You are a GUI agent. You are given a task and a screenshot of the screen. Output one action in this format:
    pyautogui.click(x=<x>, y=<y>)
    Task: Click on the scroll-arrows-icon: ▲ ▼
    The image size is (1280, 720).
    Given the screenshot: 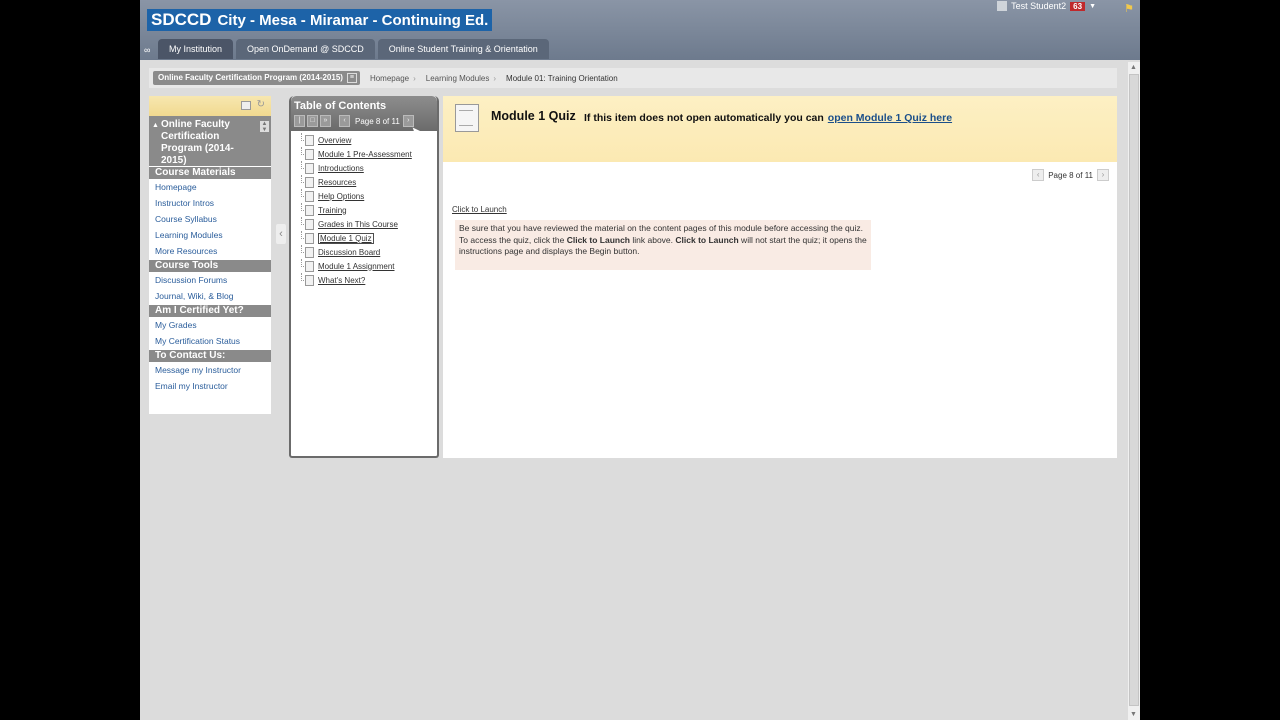 What is the action you would take?
    pyautogui.click(x=264, y=127)
    